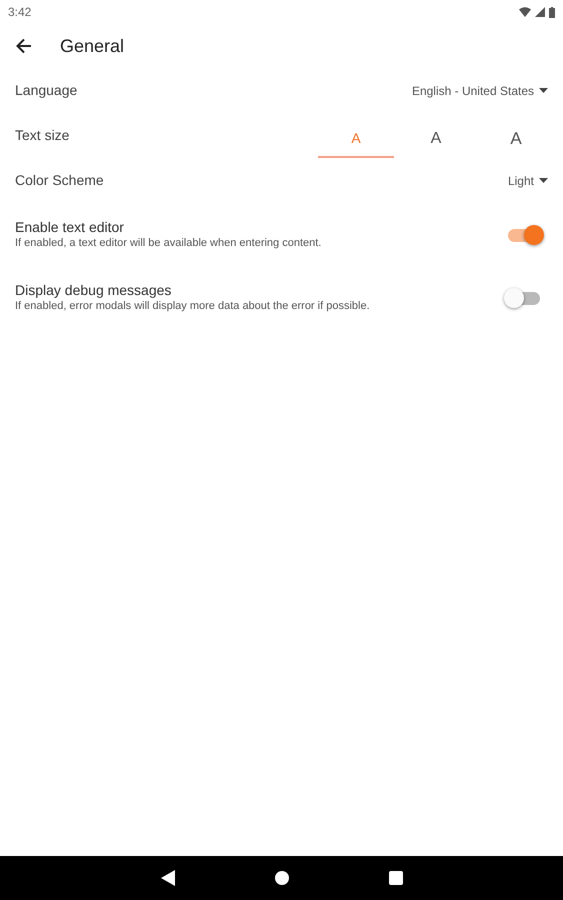 The width and height of the screenshot is (563, 900). Describe the element at coordinates (540, 12) in the screenshot. I see `signal-icon` at that location.